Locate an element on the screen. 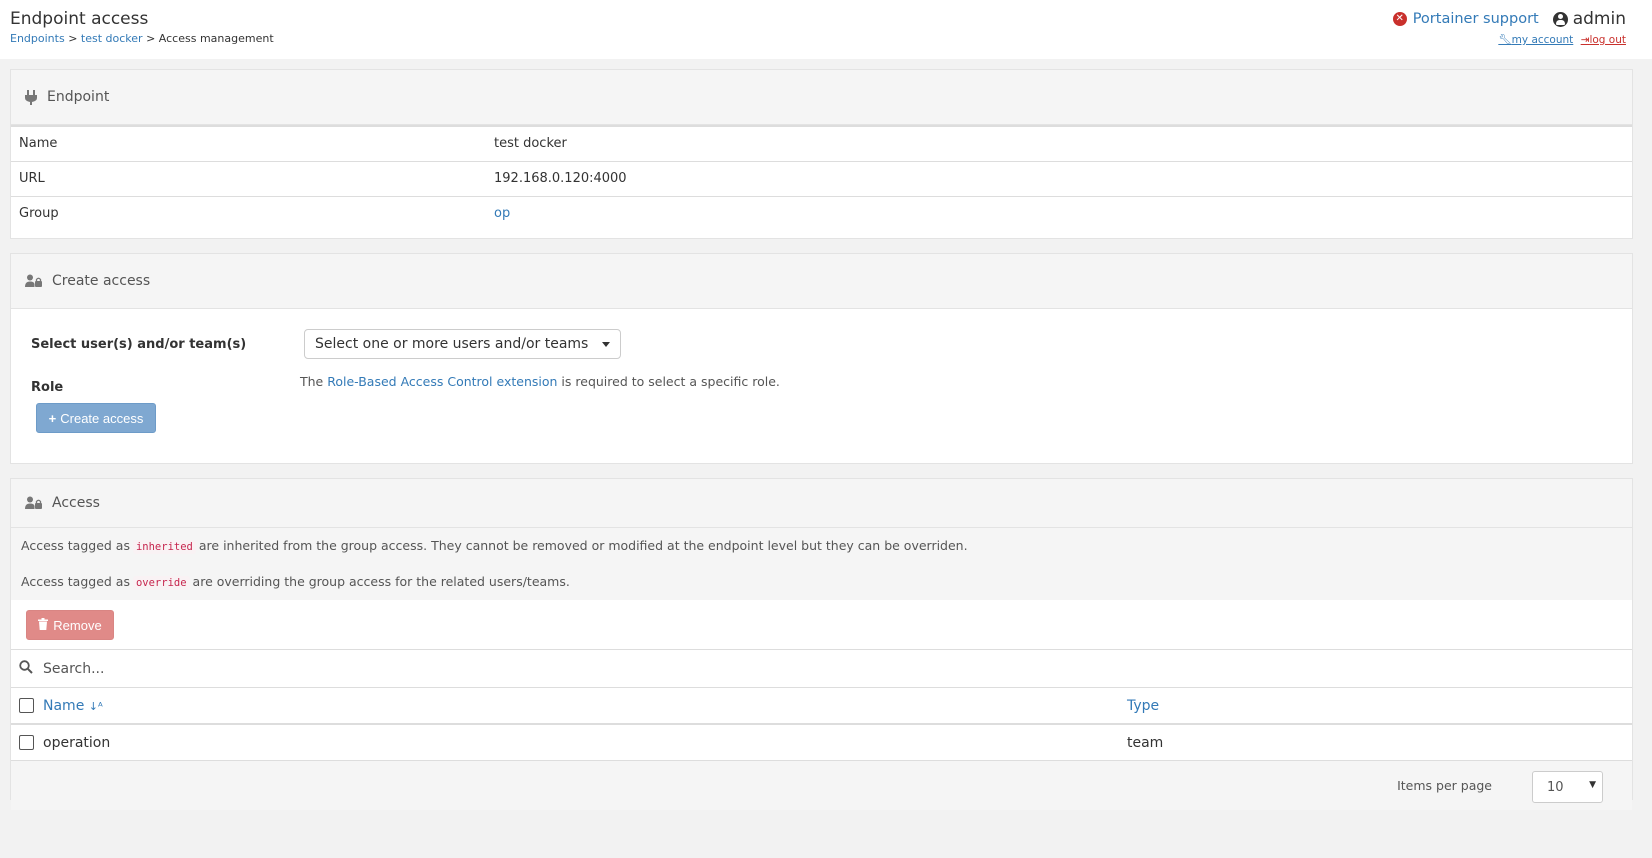 This screenshot has height=858, width=1652. override-tag: override is located at coordinates (161, 583).